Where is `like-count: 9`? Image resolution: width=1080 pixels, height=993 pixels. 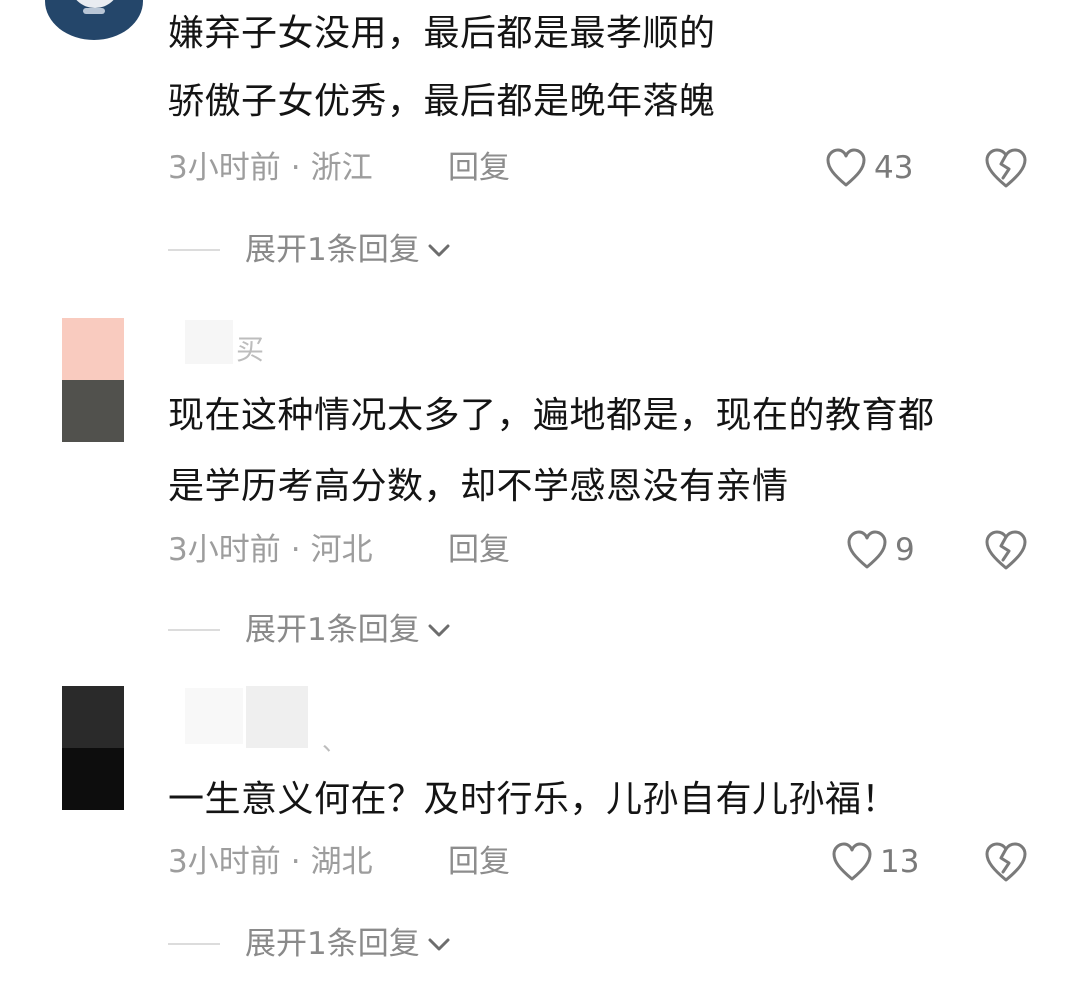
like-count: 9 is located at coordinates (905, 550).